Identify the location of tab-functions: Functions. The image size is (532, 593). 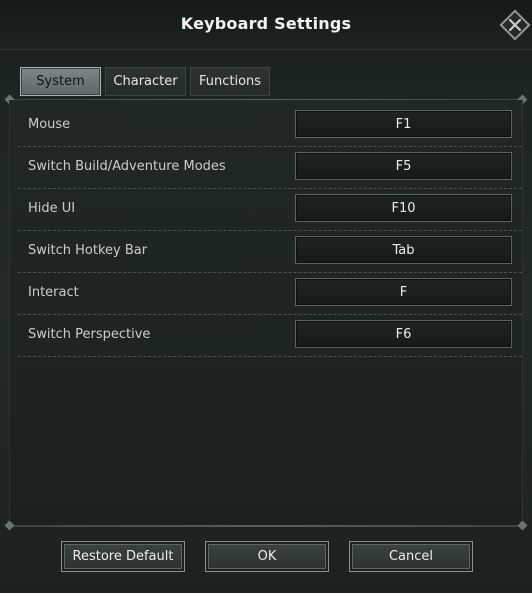
(230, 81).